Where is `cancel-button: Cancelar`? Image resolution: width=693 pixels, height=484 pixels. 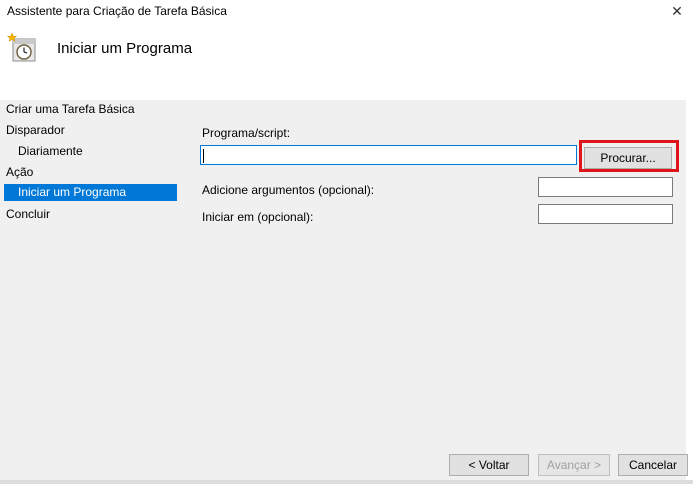 cancel-button: Cancelar is located at coordinates (653, 465).